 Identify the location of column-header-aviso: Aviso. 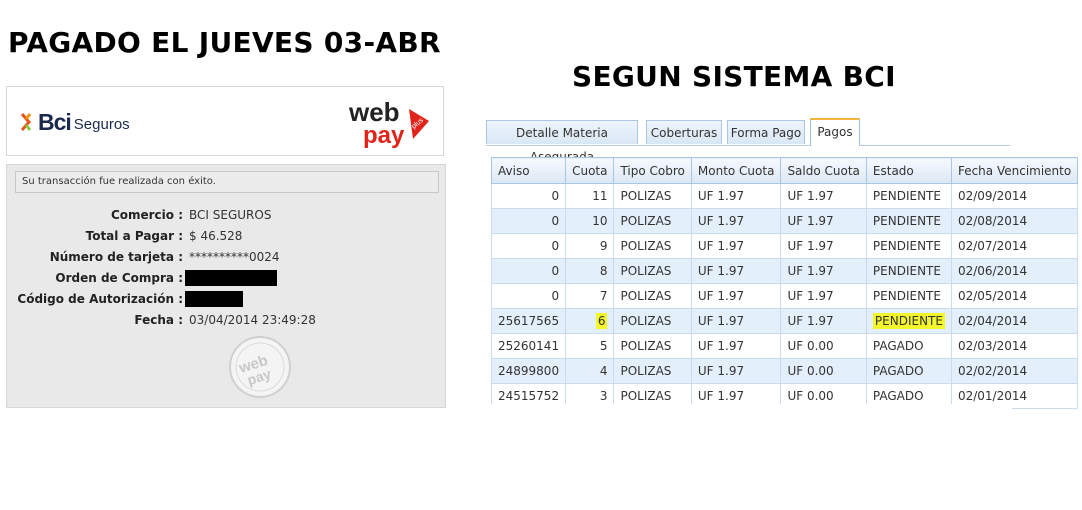
(528, 170).